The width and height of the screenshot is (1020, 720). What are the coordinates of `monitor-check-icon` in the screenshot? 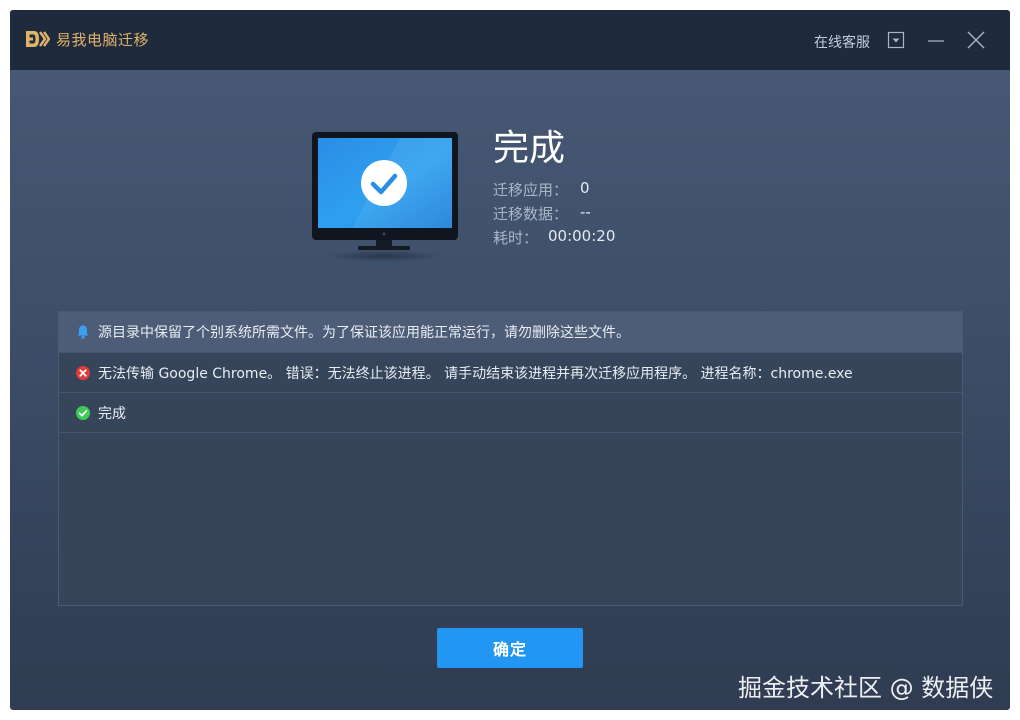 It's located at (386, 197).